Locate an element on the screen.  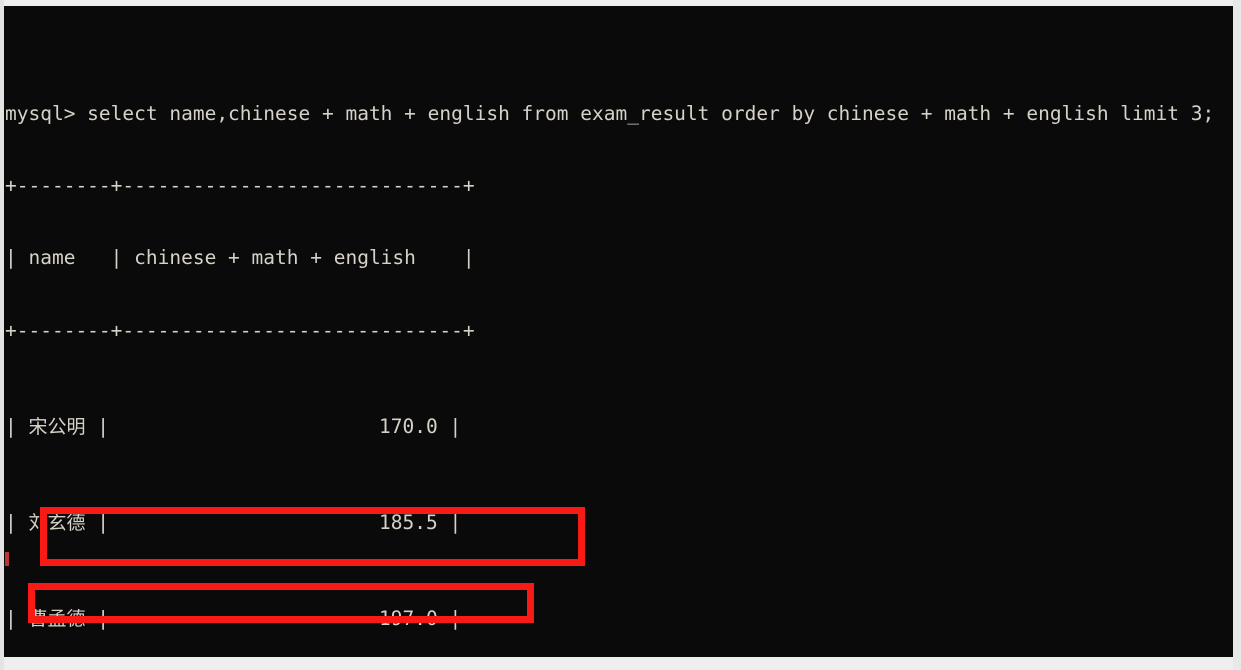
table1-top-rule: +--------+-----------------------------+ is located at coordinates (240, 186).